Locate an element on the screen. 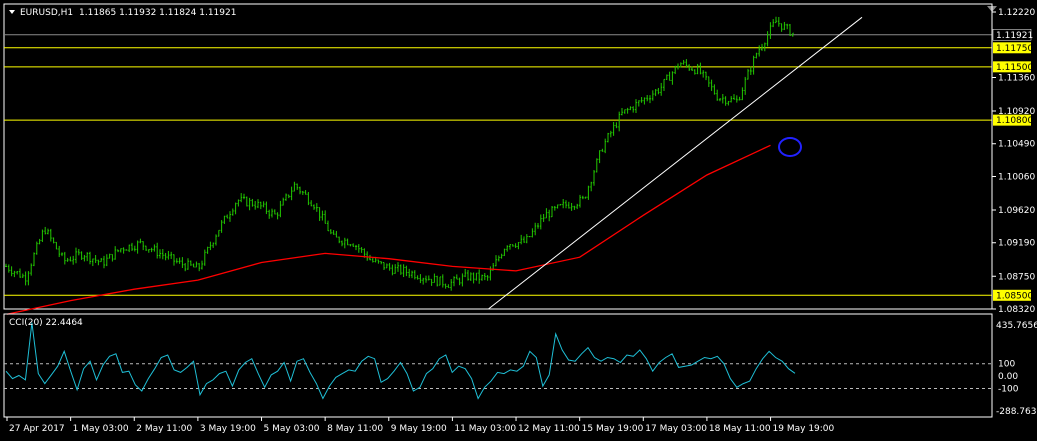 This screenshot has height=441, width=1037. cci-line is located at coordinates (400, 361).